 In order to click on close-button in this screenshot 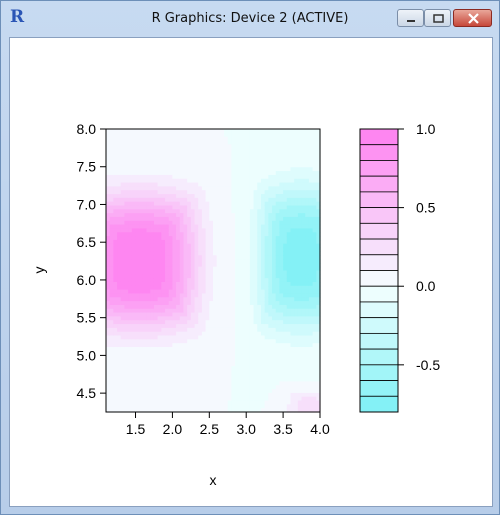, I will do `click(472, 18)`.